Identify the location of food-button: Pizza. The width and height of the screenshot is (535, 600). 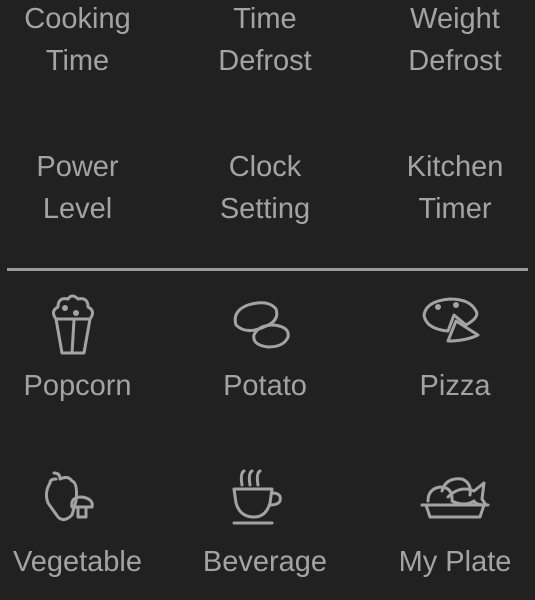
(455, 347).